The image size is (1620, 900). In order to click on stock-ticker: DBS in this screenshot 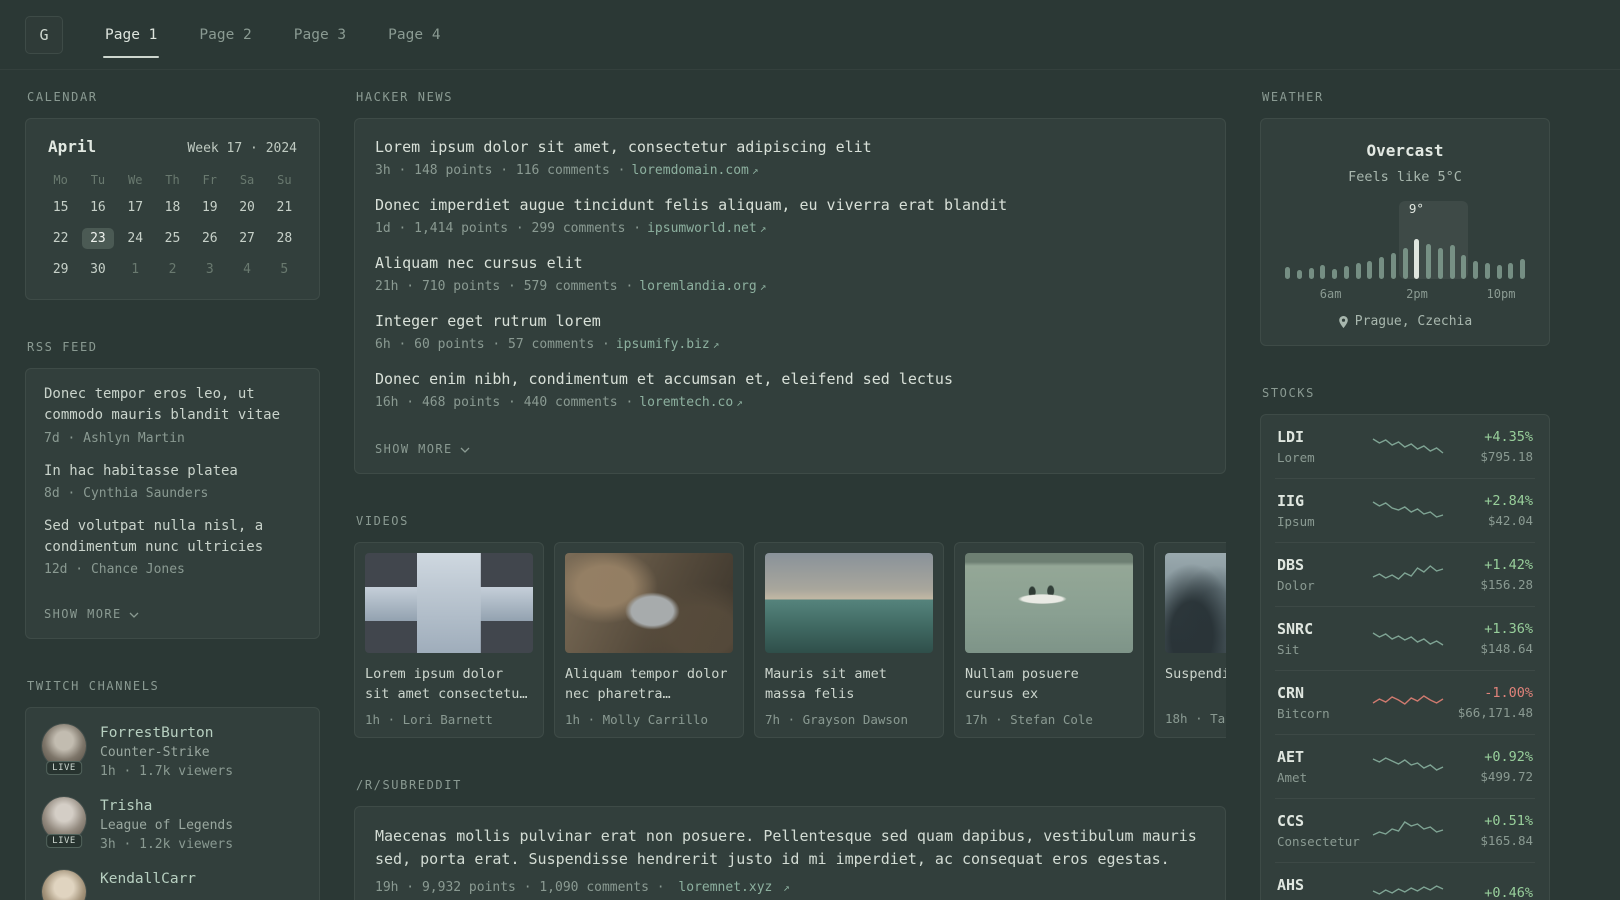, I will do `click(1323, 565)`.